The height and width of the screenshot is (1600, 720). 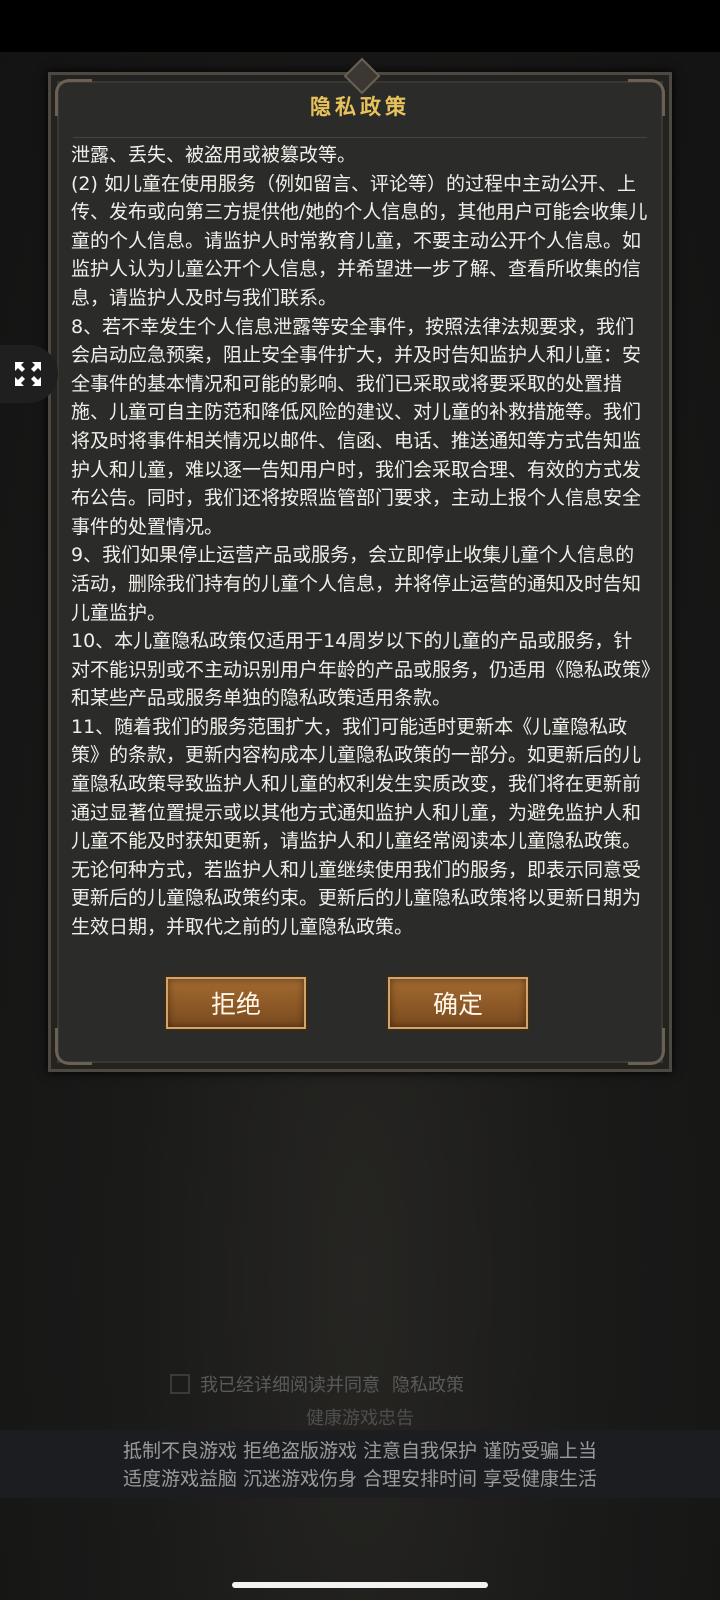 I want to click on dialog-title: 隐私政策, so click(x=360, y=106).